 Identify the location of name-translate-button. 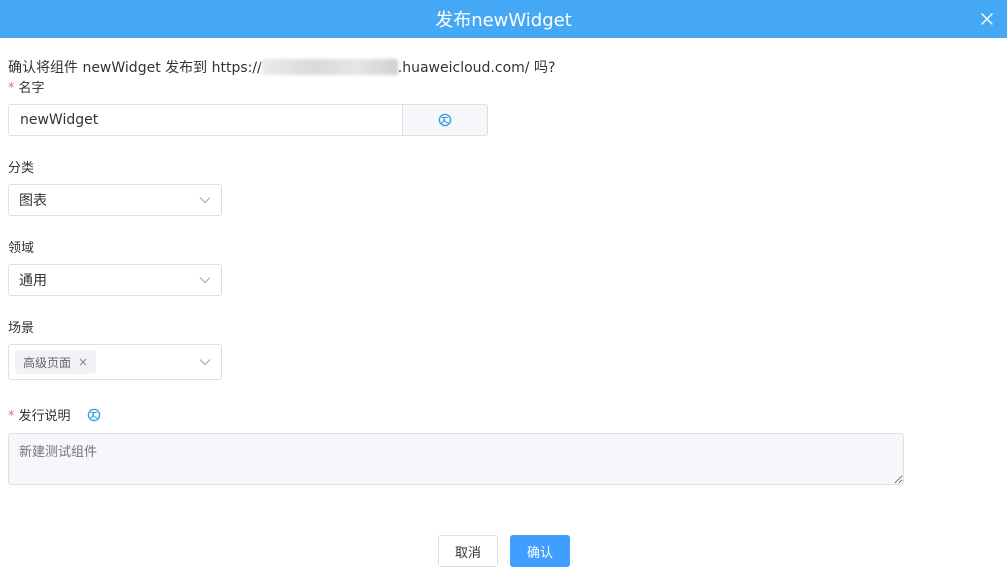
(444, 120).